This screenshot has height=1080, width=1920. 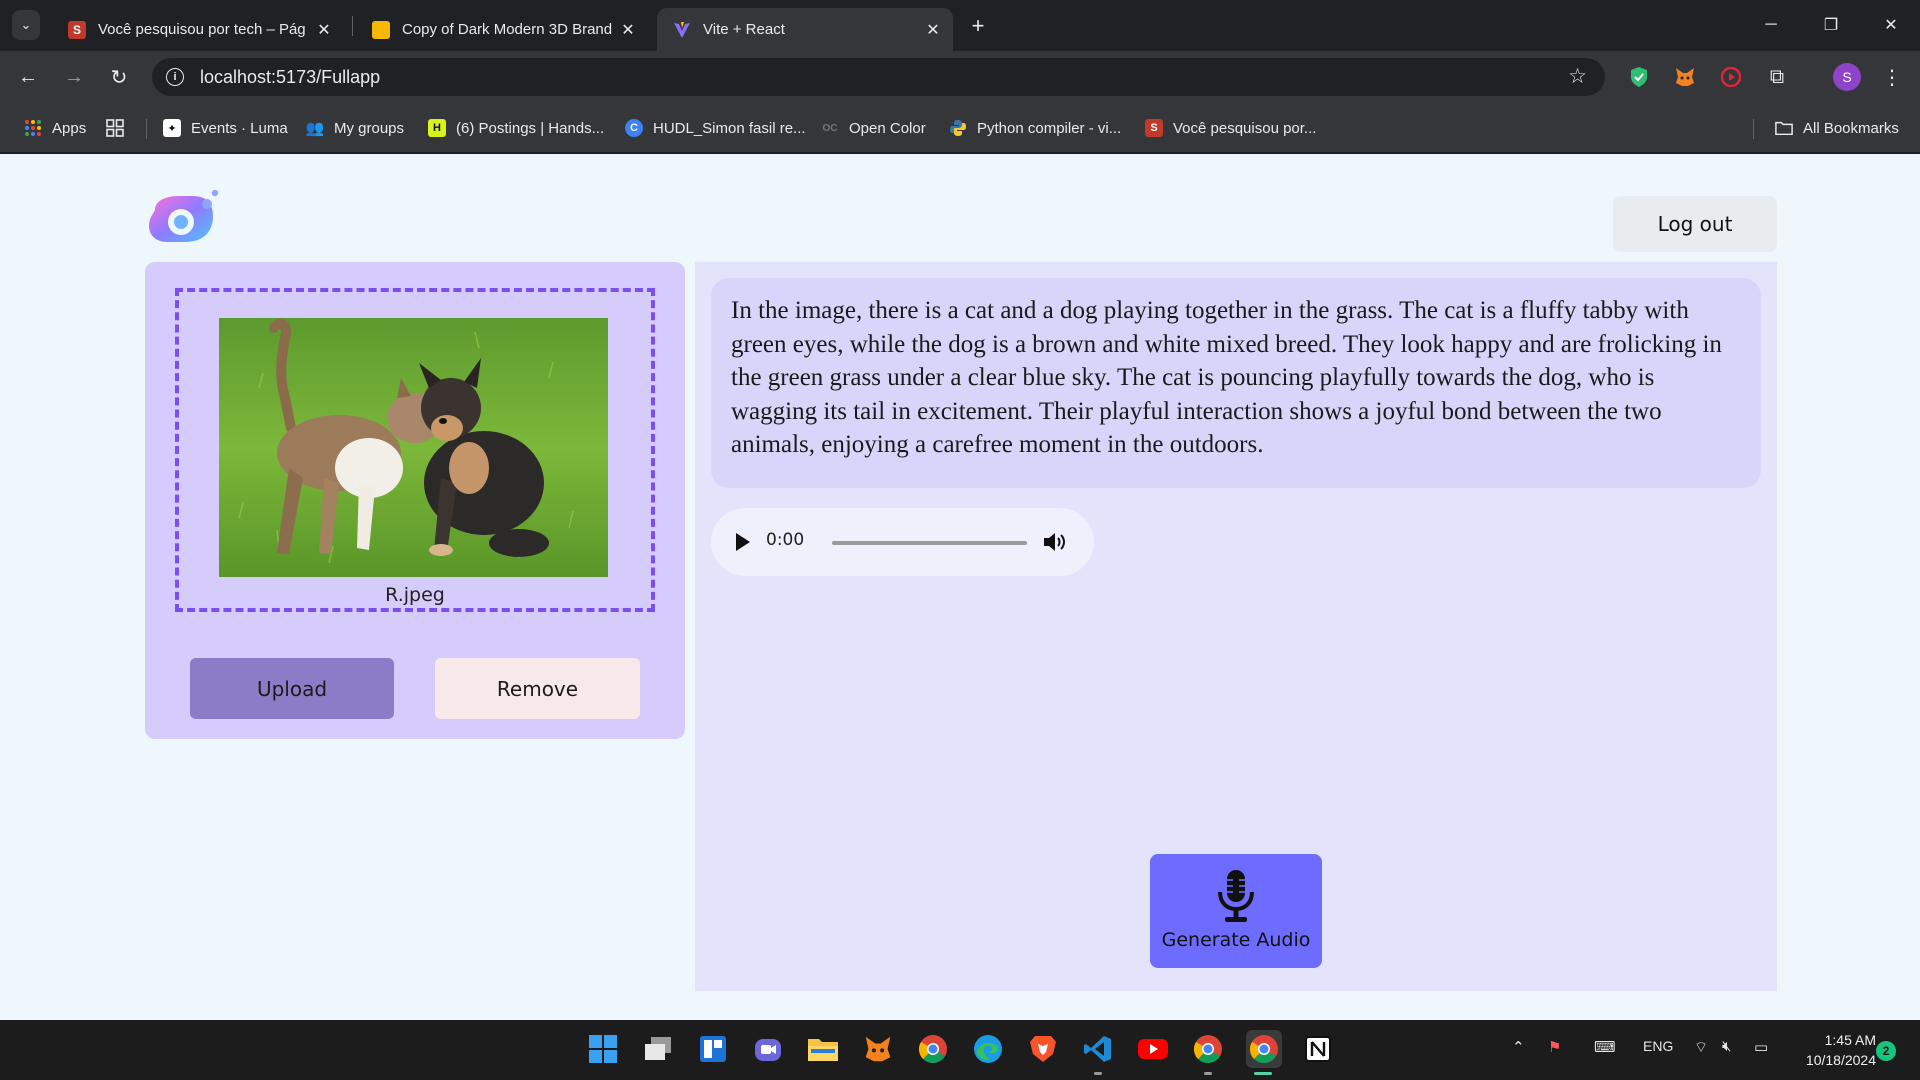 What do you see at coordinates (1886, 1051) in the screenshot?
I see `notification-badge: 2` at bounding box center [1886, 1051].